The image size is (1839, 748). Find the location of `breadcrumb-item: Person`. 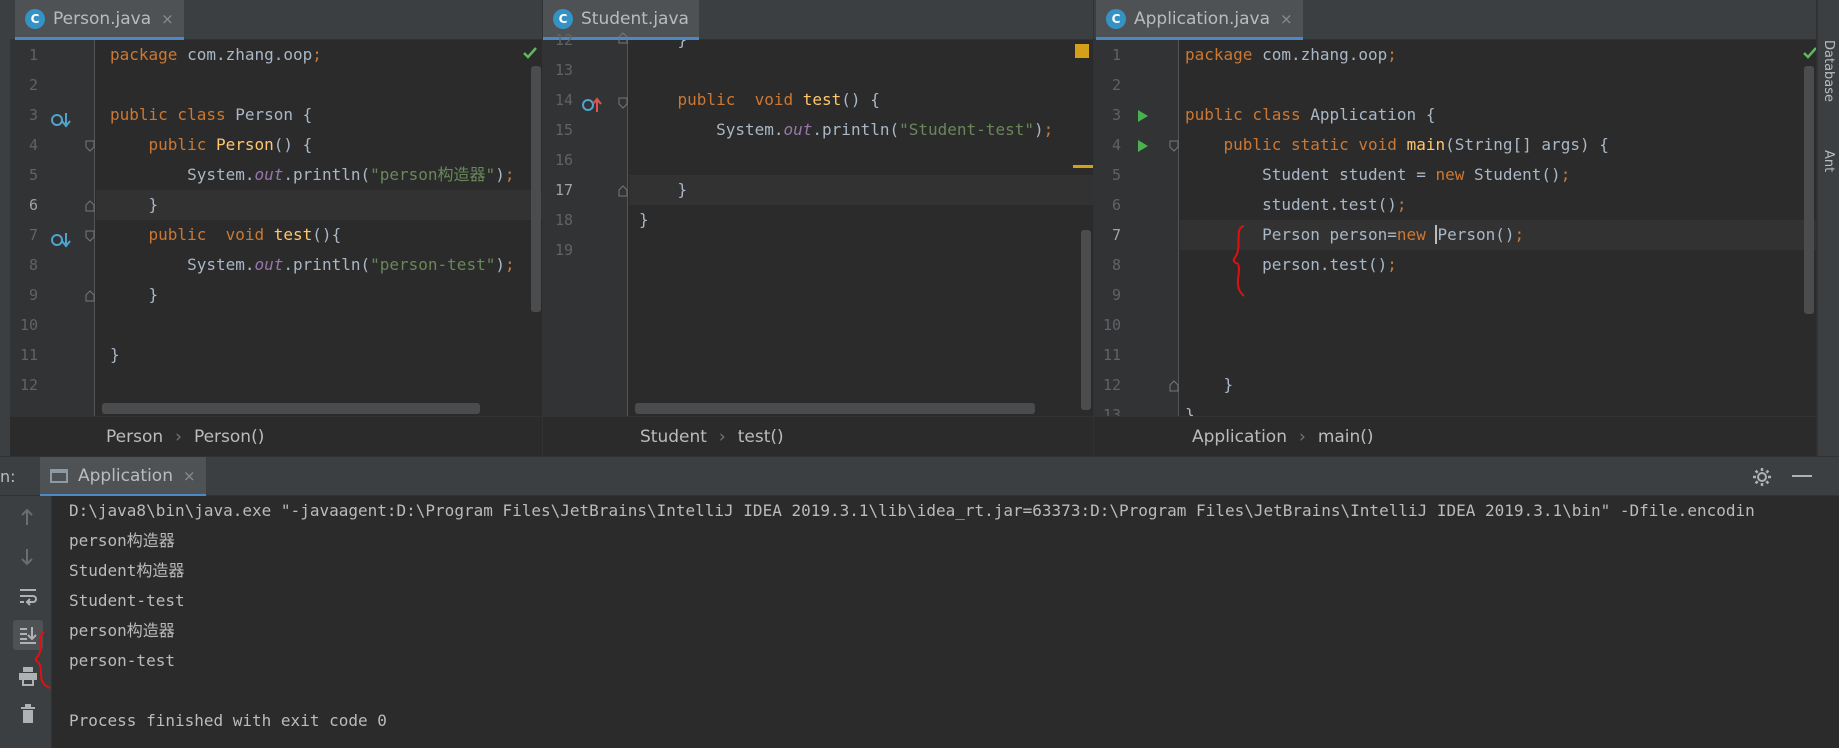

breadcrumb-item: Person is located at coordinates (134, 437).